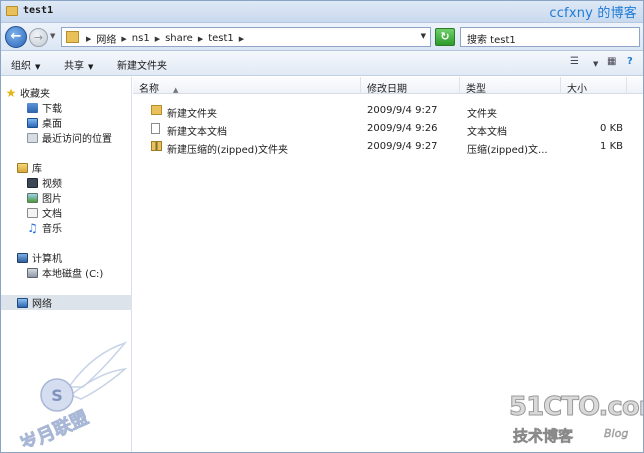  I want to click on title-bar: test1 ccfxny 的博客, so click(322, 12).